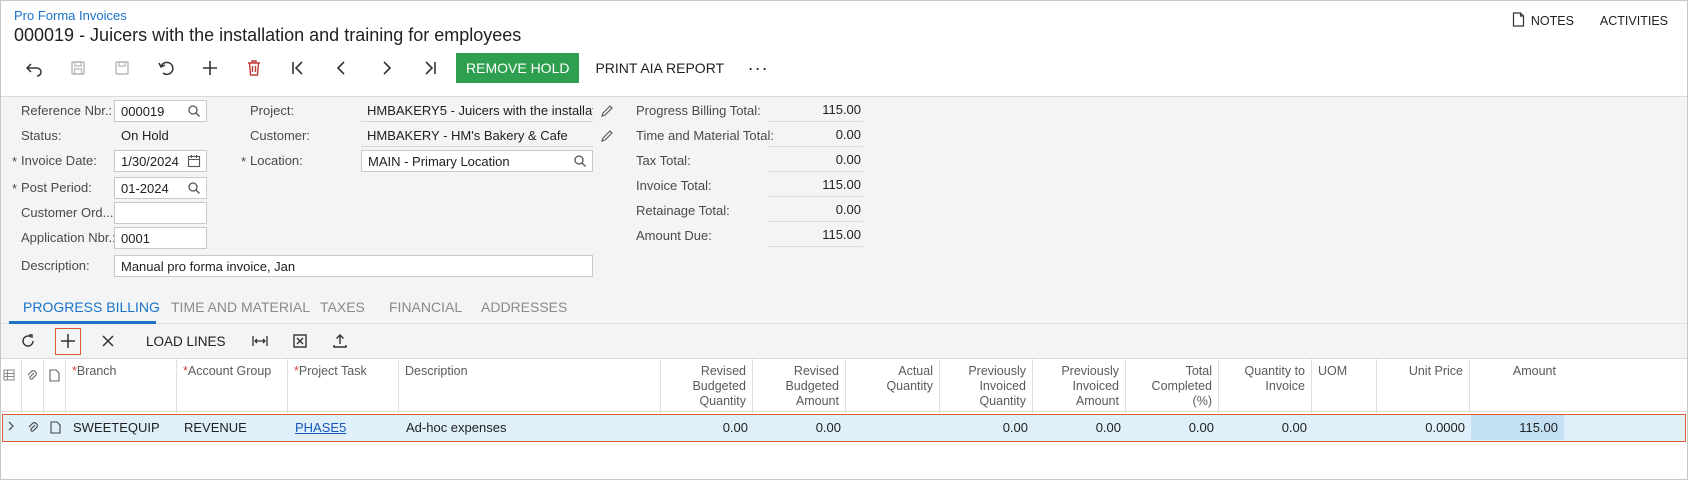 The image size is (1688, 480). Describe the element at coordinates (477, 111) in the screenshot. I see `project-field: HMBAKERY5 - Juicers with the installatio` at that location.